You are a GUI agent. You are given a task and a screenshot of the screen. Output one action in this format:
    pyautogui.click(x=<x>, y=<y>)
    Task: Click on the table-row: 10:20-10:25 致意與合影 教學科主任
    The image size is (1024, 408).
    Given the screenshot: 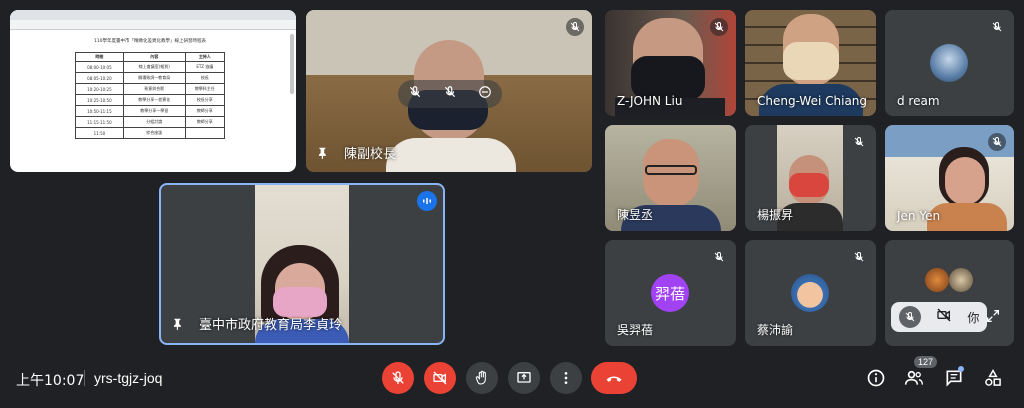 What is the action you would take?
    pyautogui.click(x=150, y=89)
    